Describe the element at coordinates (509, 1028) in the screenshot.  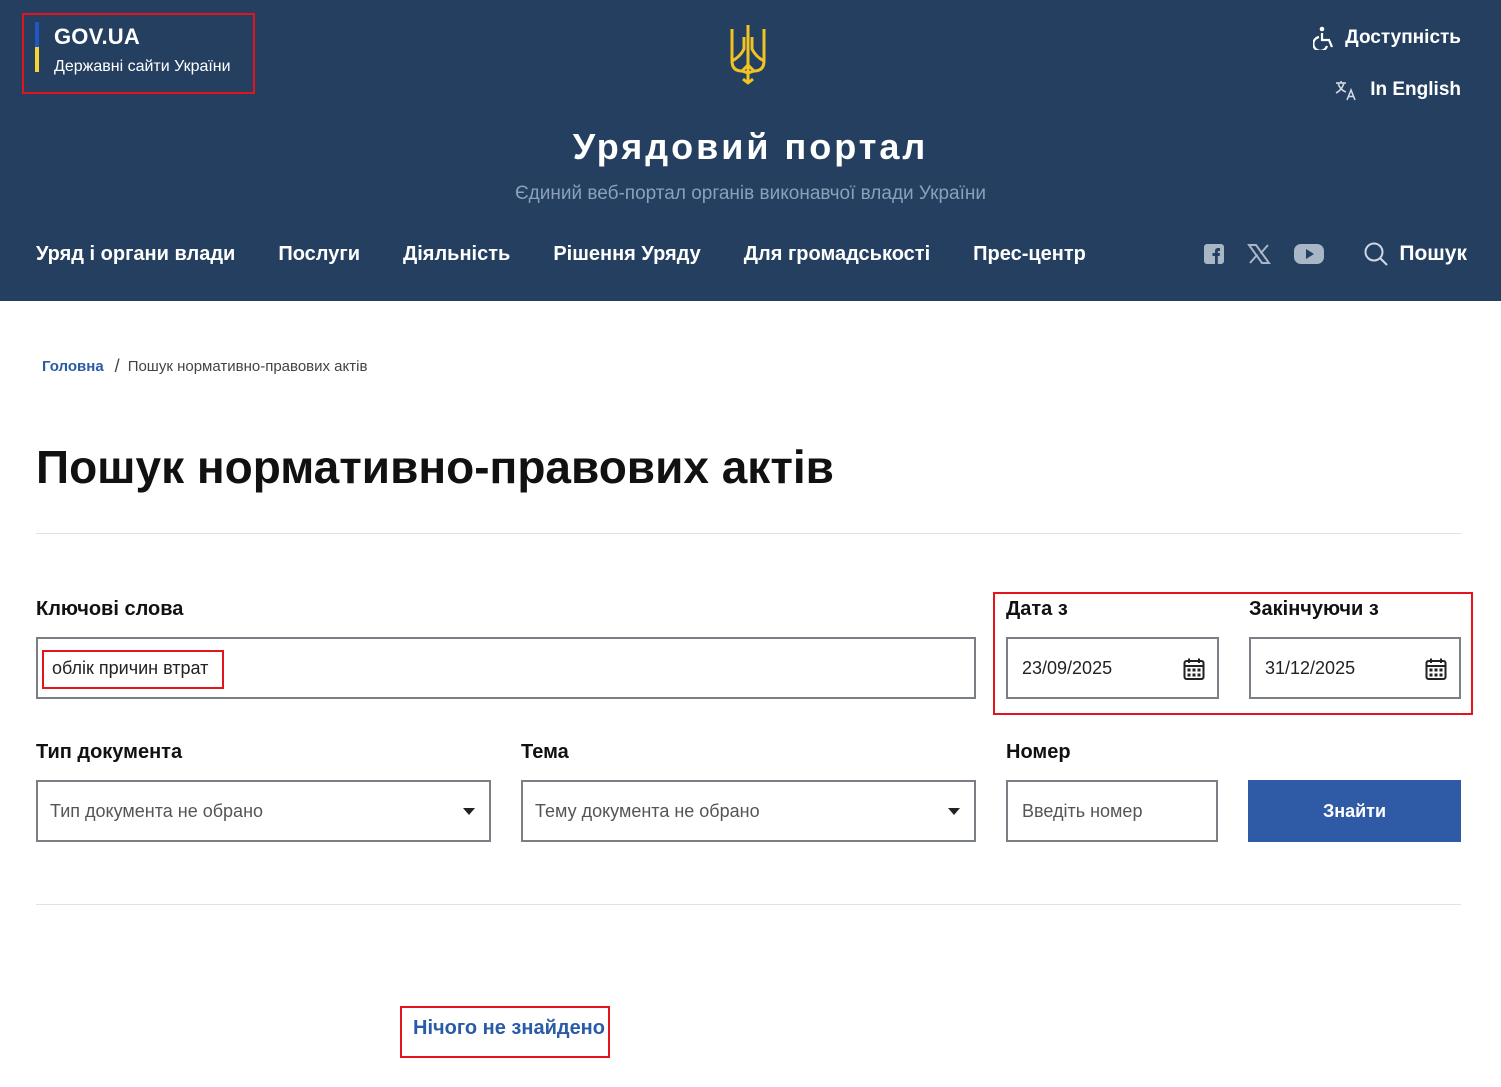
I see `no-results-message: Нічого не знайдено` at that location.